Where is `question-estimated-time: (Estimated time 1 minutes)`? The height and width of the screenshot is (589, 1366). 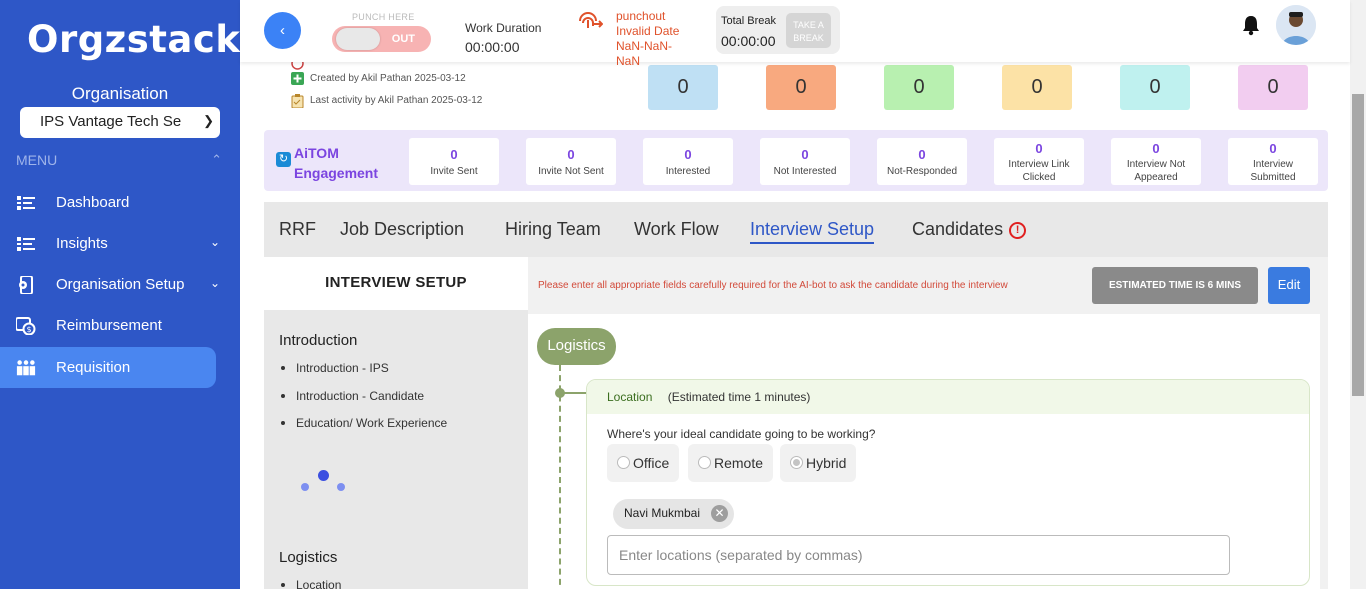
question-estimated-time: (Estimated time 1 minutes) is located at coordinates (739, 397).